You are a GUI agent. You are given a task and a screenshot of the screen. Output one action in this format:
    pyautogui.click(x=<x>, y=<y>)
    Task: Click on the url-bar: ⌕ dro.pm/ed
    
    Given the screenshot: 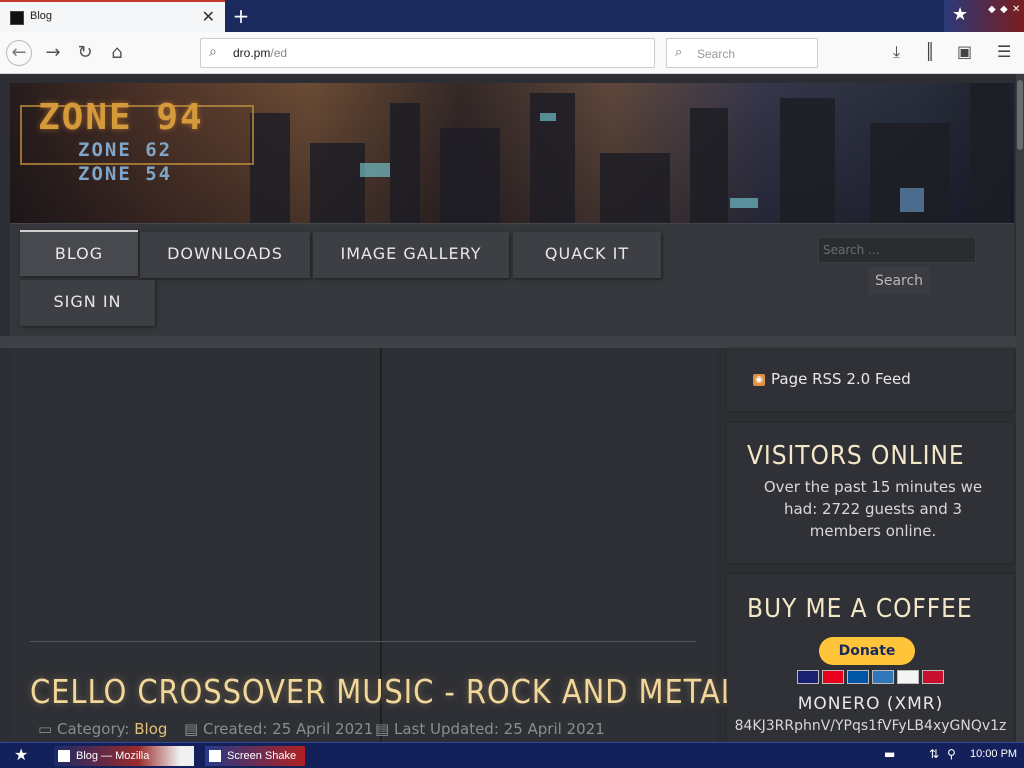 What is the action you would take?
    pyautogui.click(x=427, y=53)
    